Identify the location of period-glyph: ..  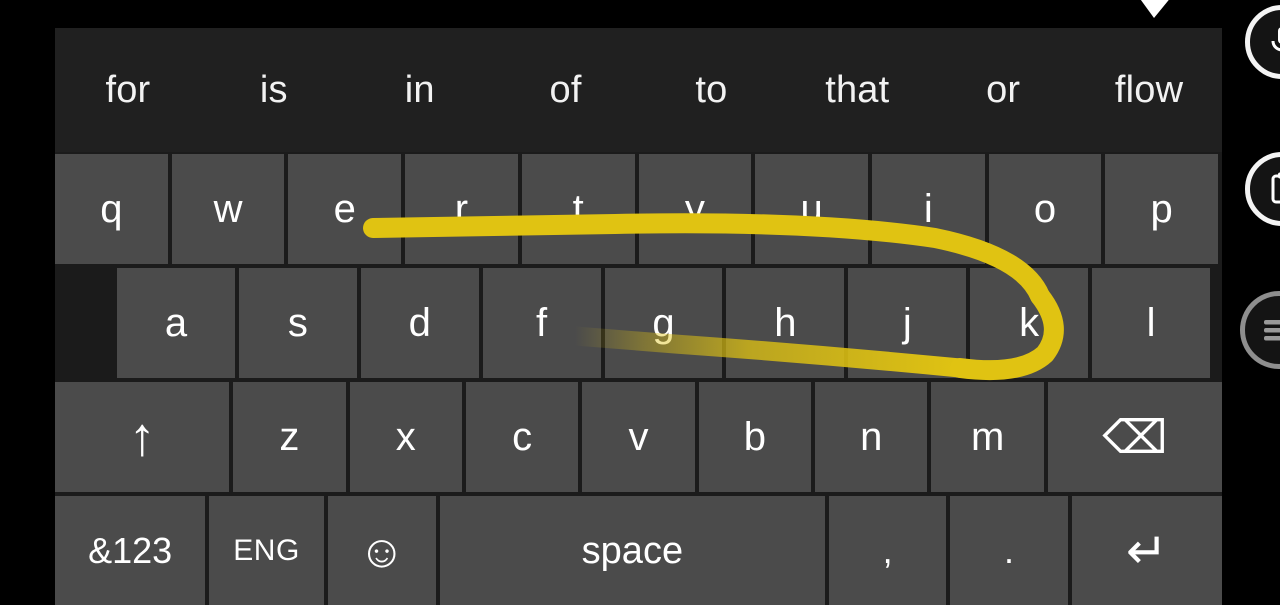
(1009, 550).